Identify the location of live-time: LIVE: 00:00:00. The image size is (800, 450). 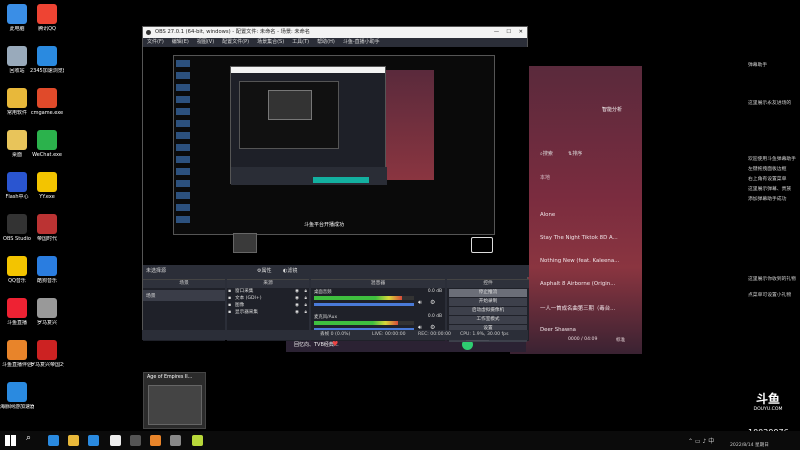
(389, 334).